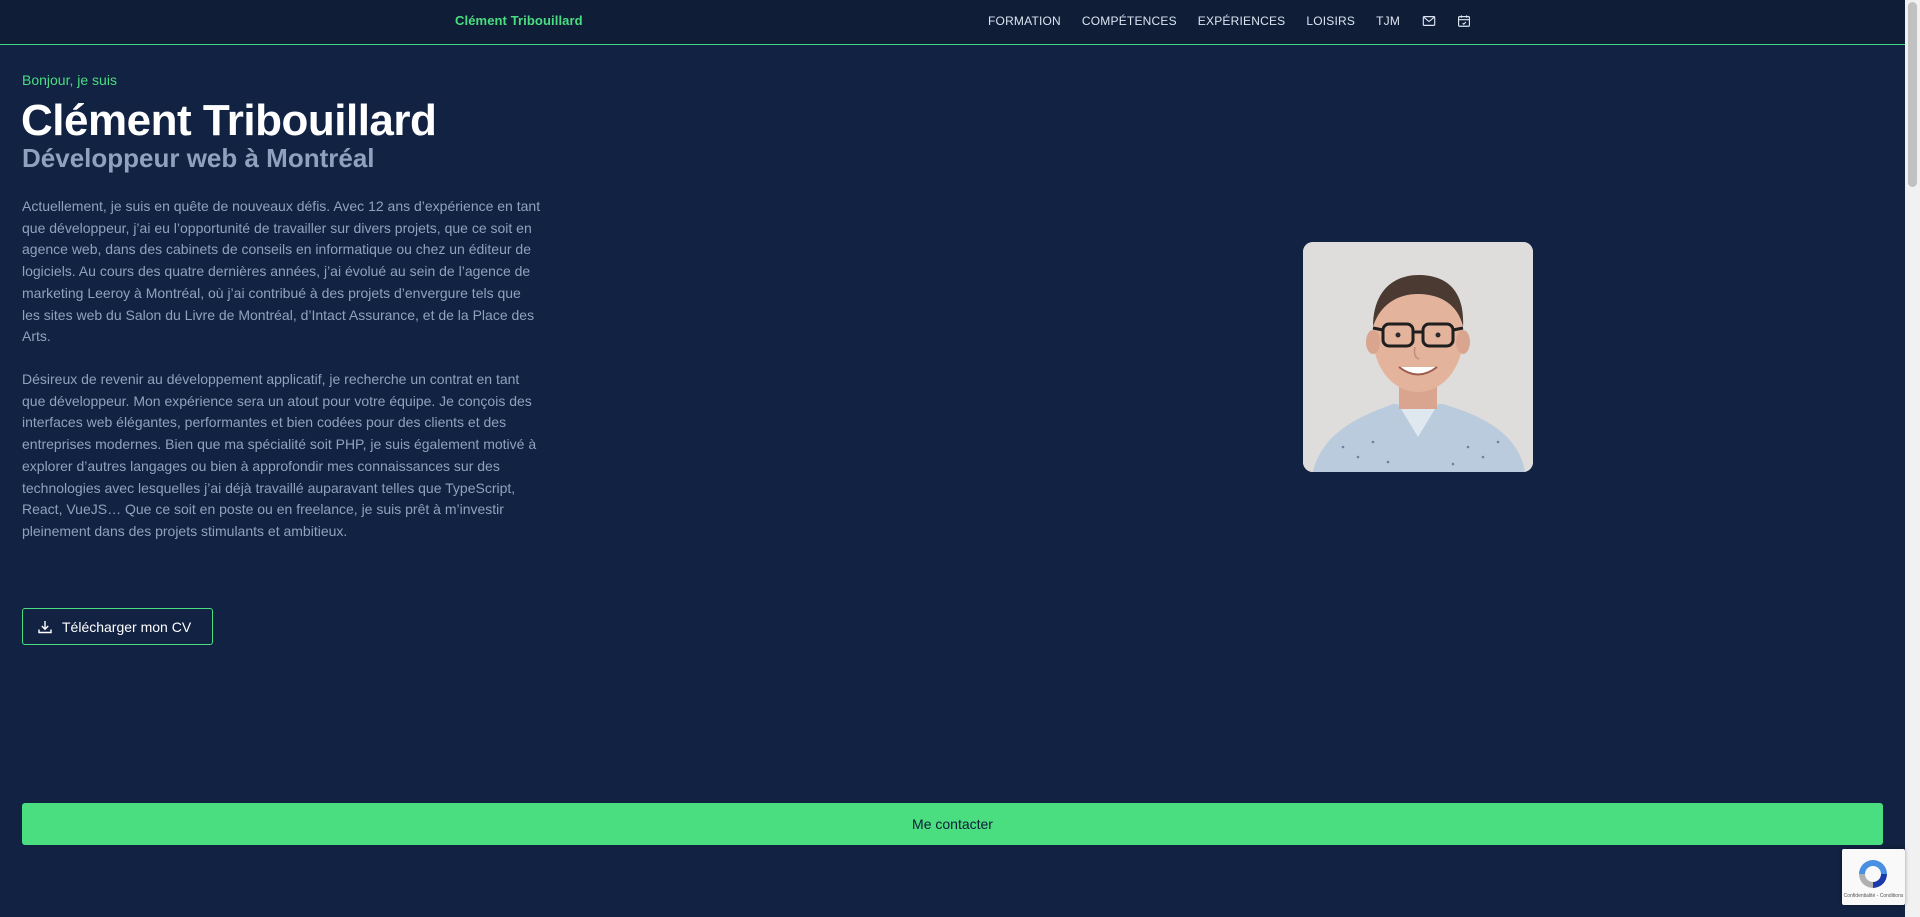 This screenshot has width=1920, height=917. Describe the element at coordinates (1129, 21) in the screenshot. I see `nav-competences: COMPÉTENCES` at that location.